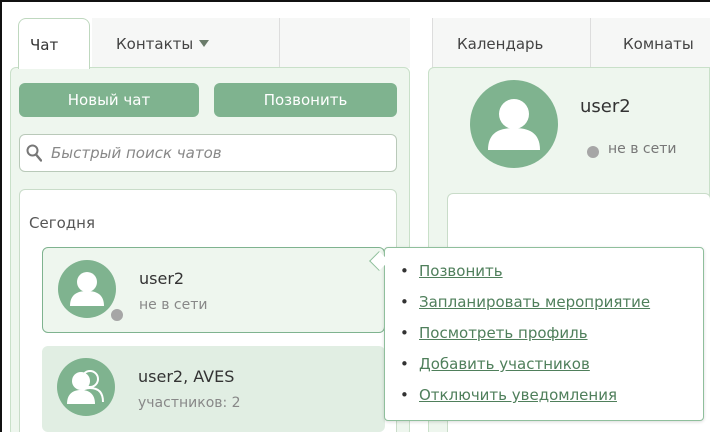 The height and width of the screenshot is (432, 710). Describe the element at coordinates (162, 278) in the screenshot. I see `list-item-name: user2` at that location.